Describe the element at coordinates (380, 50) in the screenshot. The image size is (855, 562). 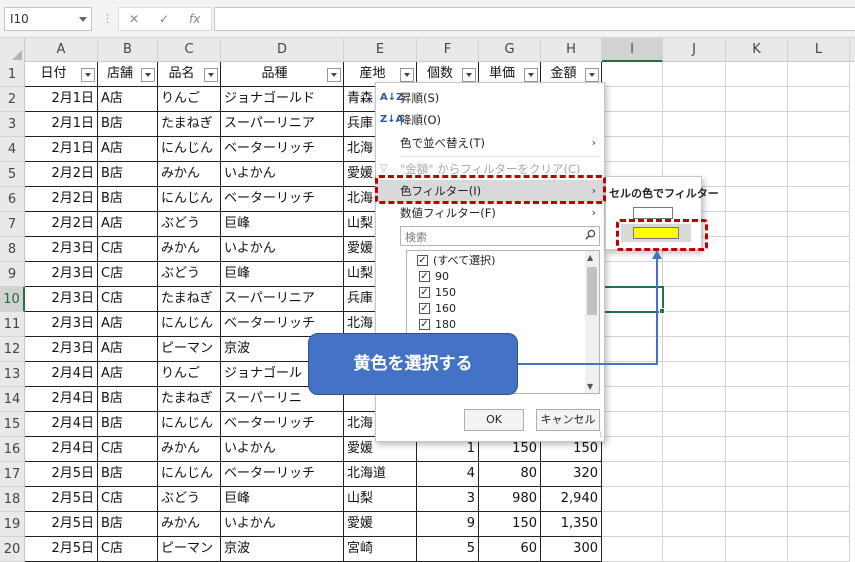
I see `column-header-e: E` at that location.